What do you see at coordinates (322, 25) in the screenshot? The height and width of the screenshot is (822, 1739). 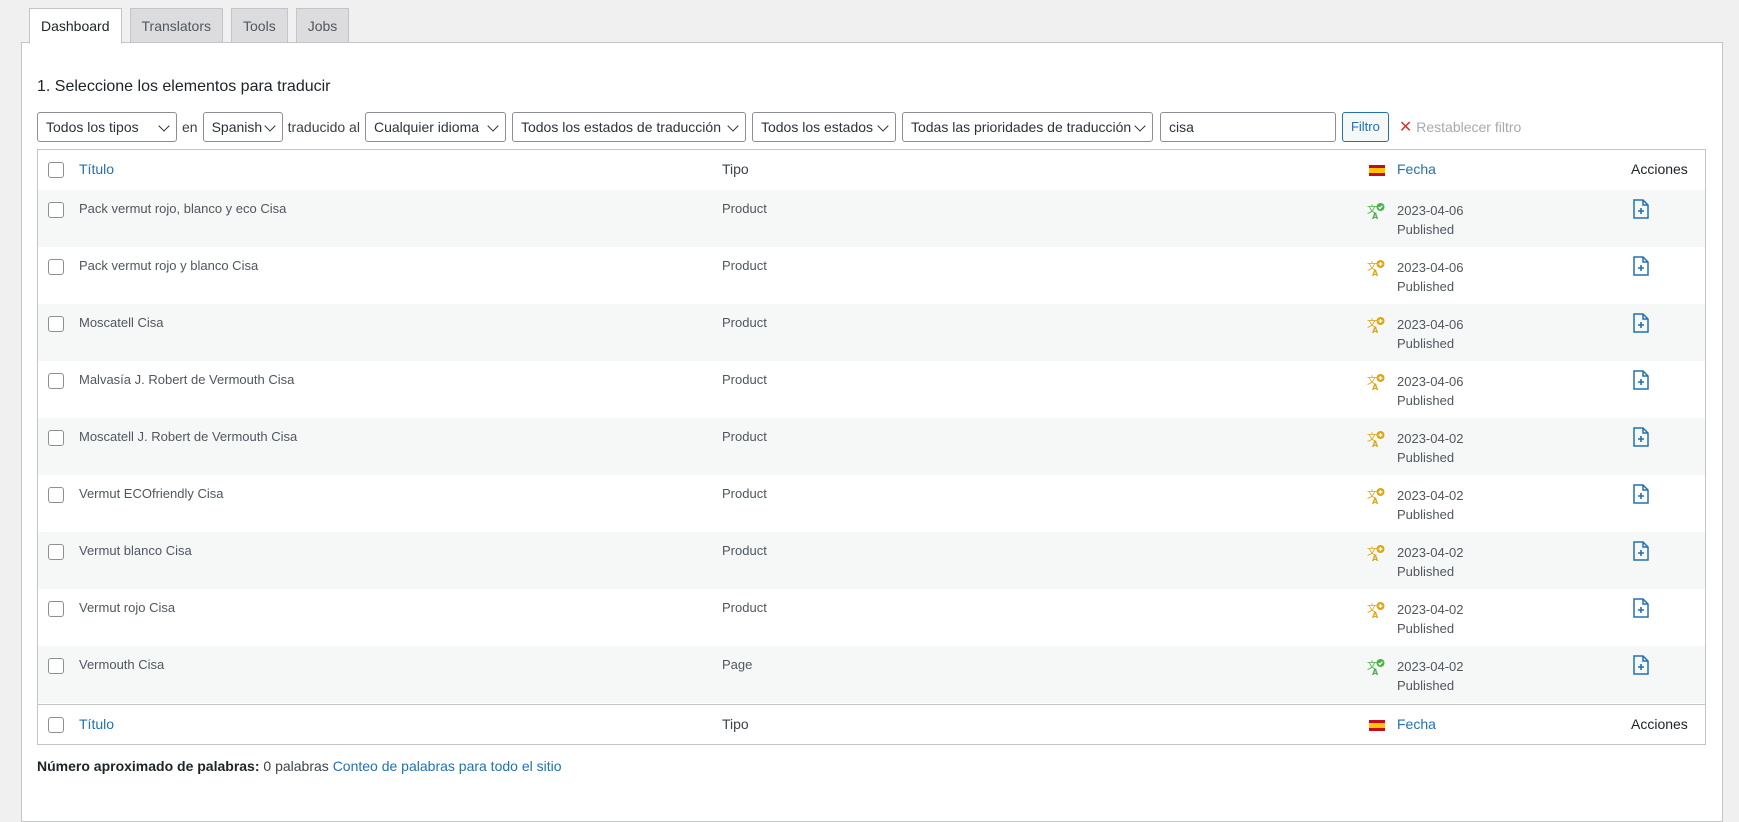 I see `tab-jobs: Jobs` at bounding box center [322, 25].